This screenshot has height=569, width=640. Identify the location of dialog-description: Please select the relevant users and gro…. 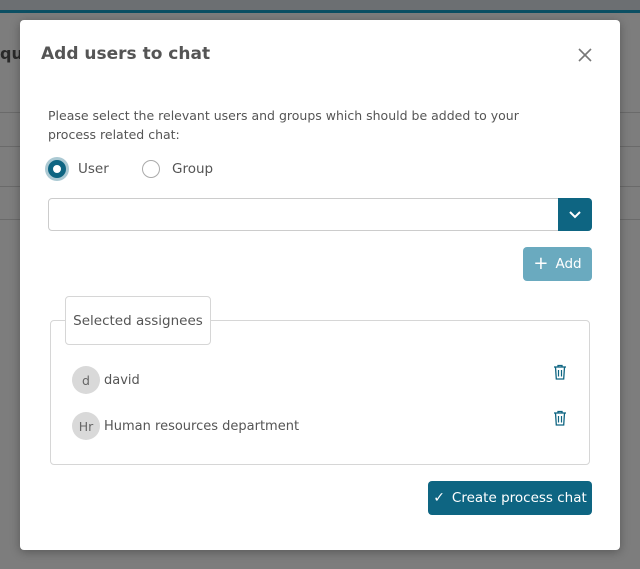
(283, 125).